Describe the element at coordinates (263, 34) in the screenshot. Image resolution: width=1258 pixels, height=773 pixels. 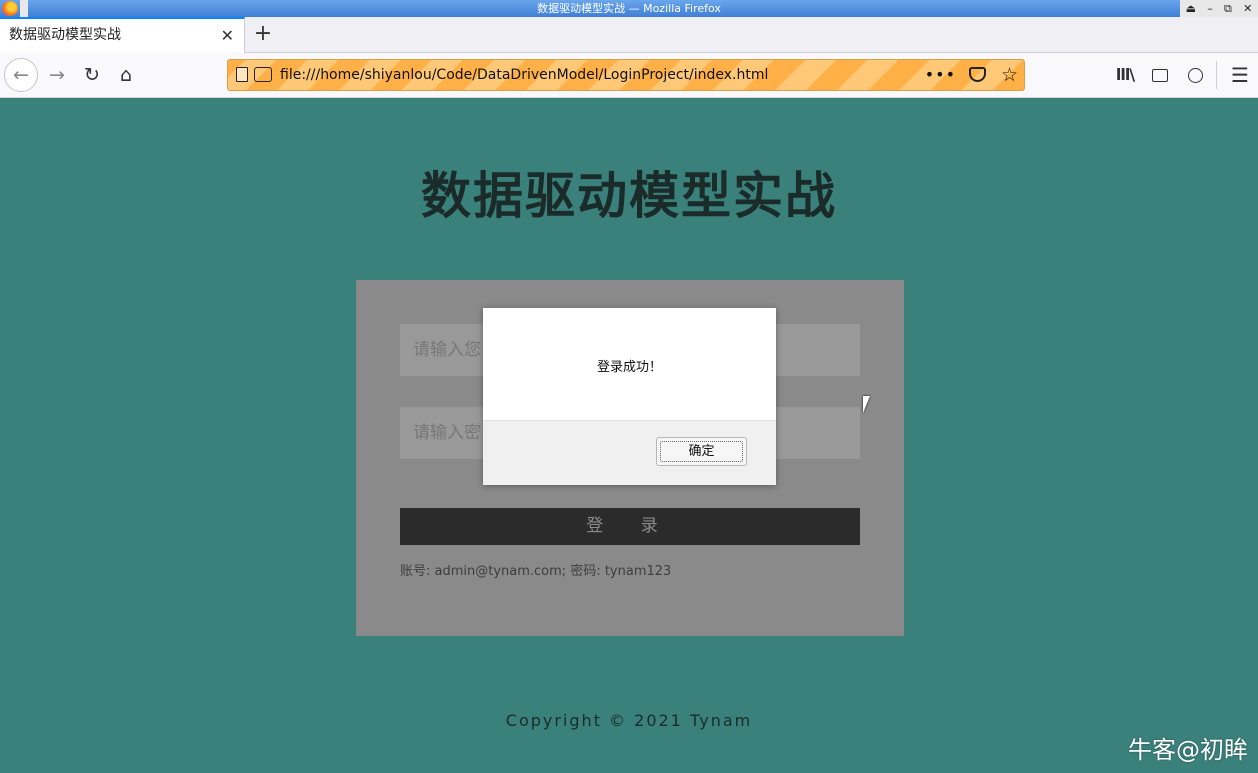
I see `new-tab-button: +` at that location.